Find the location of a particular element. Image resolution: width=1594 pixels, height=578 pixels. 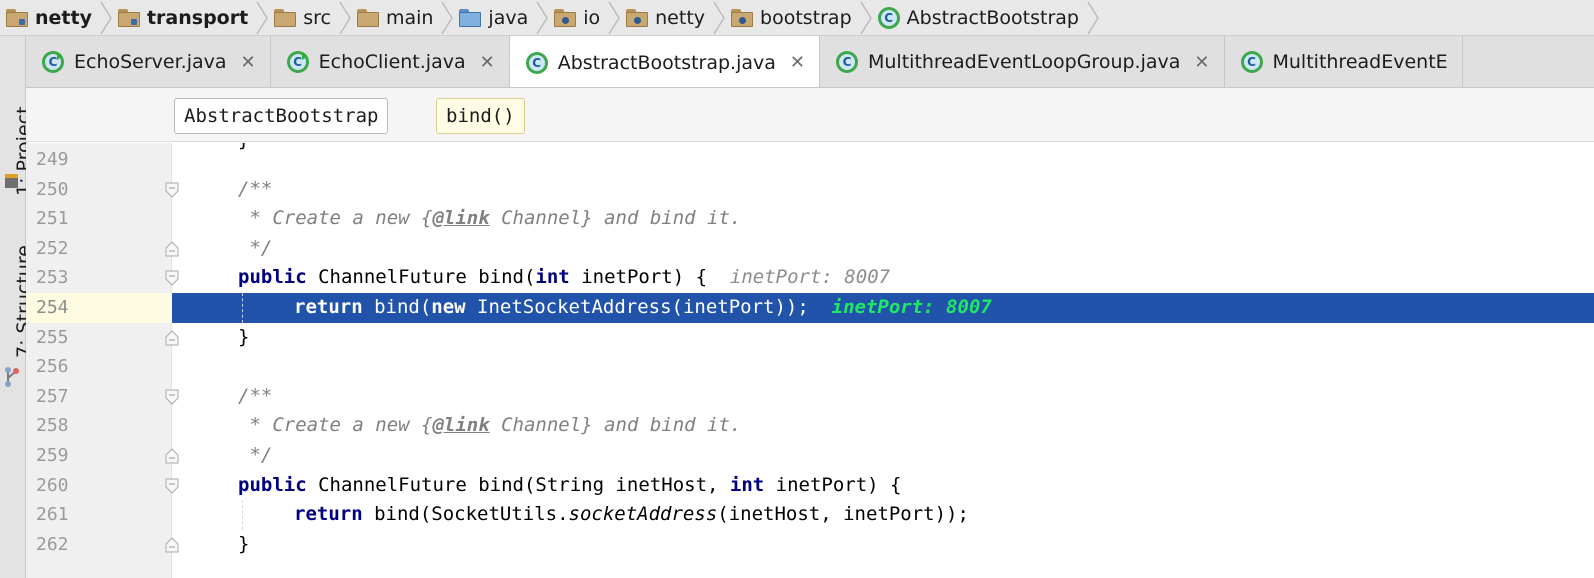

tab-label: EchoServer.java is located at coordinates (150, 62).